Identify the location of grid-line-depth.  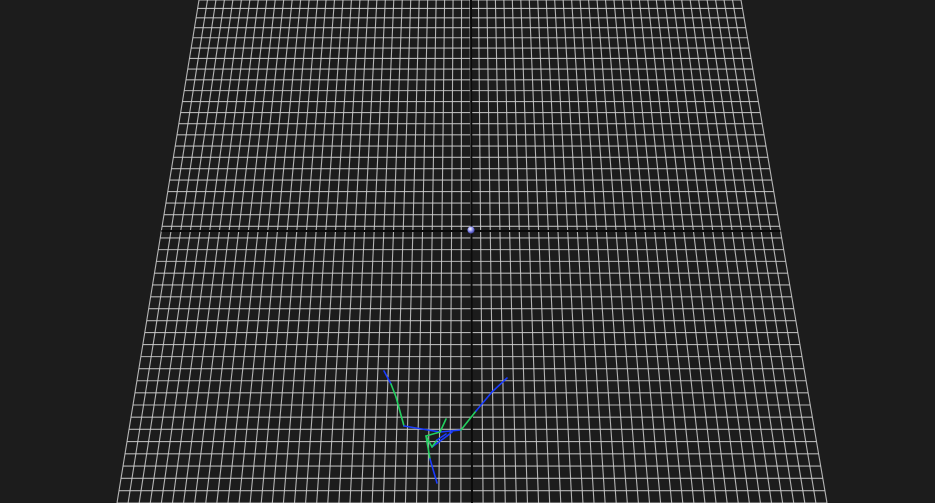
(461, 251).